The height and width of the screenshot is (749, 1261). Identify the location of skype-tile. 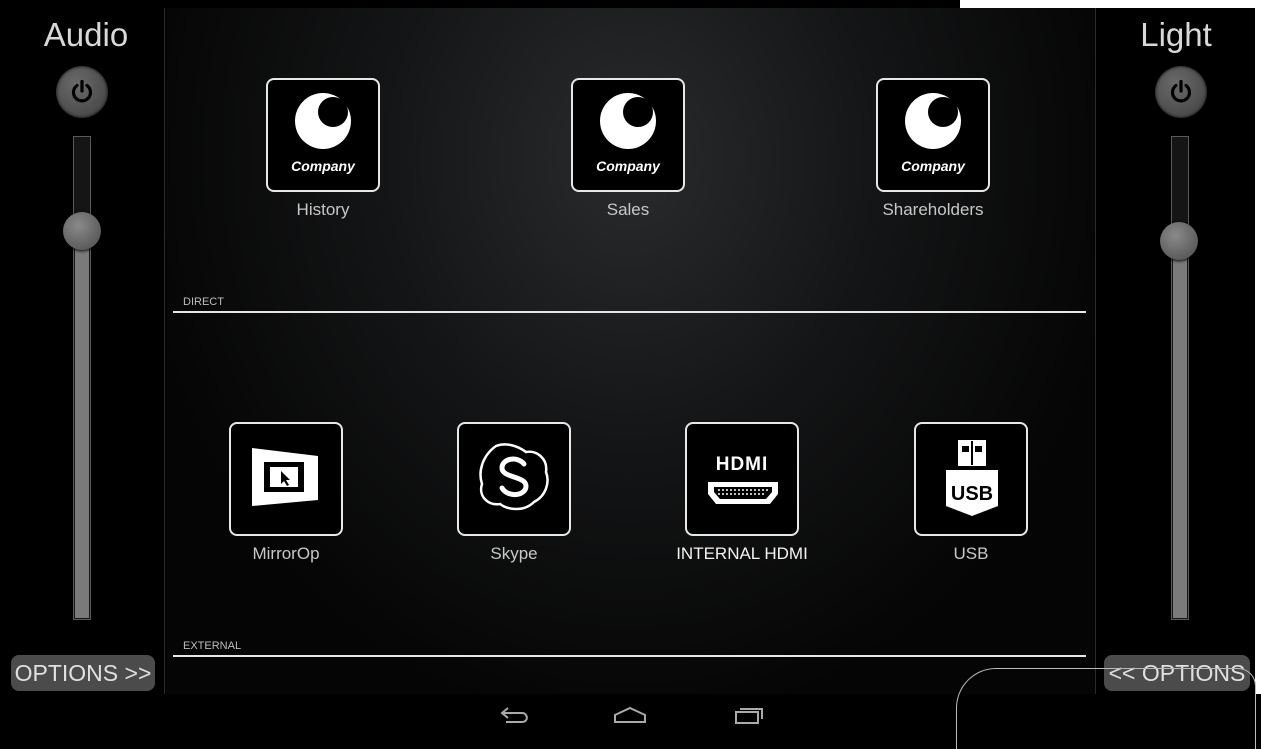
(514, 479).